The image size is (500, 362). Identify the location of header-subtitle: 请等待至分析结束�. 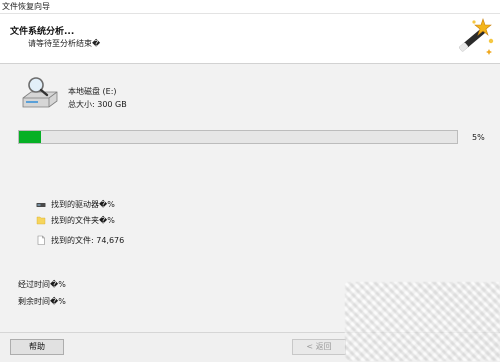
(64, 43).